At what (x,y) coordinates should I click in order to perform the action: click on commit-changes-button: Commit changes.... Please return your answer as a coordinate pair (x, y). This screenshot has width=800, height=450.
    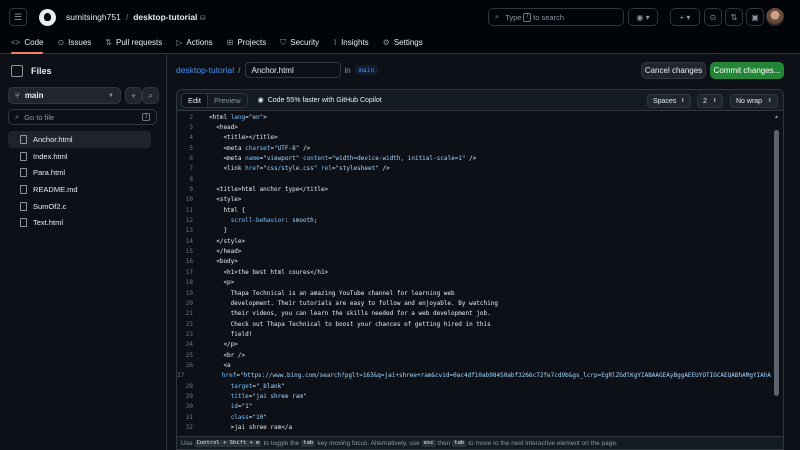
    Looking at the image, I should click on (747, 70).